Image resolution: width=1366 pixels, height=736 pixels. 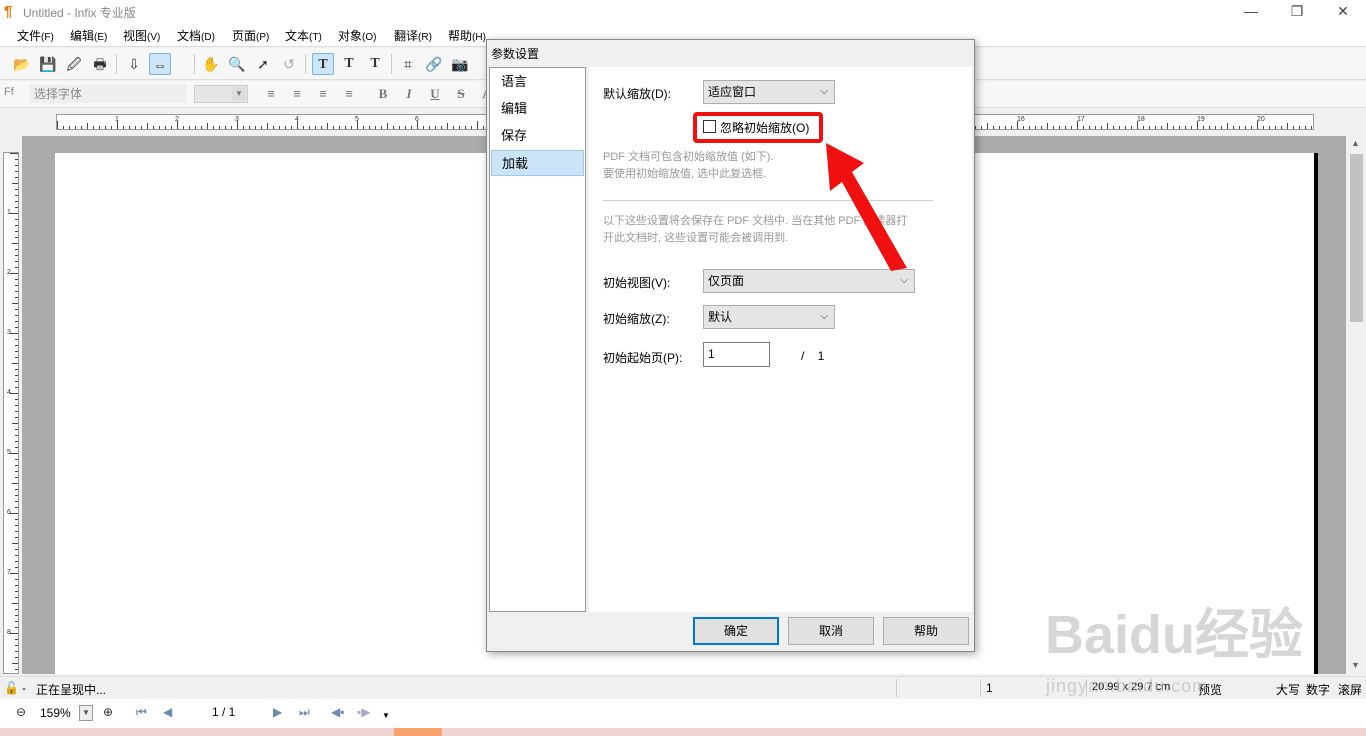 I want to click on print-icon: 🖶, so click(x=100, y=64).